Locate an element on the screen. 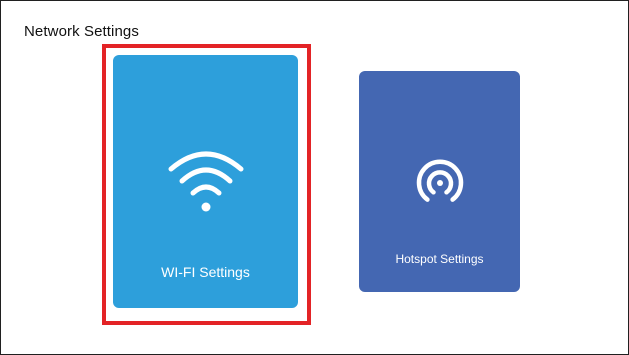 This screenshot has width=629, height=355. hotspot-icon is located at coordinates (439, 180).